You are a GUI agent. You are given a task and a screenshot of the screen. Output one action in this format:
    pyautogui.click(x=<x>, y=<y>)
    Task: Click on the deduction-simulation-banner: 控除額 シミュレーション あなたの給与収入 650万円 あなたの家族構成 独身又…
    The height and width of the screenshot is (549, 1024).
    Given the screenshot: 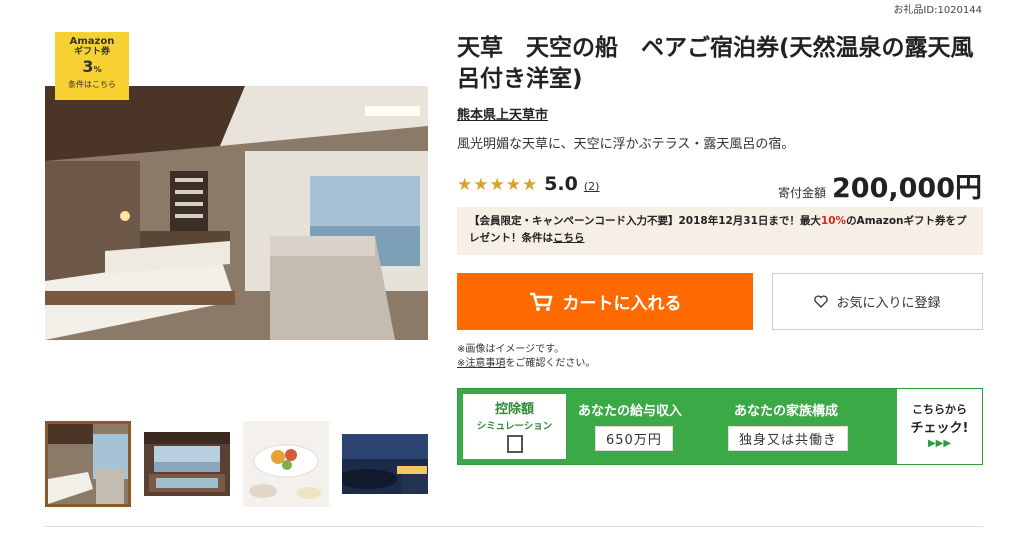 What is the action you would take?
    pyautogui.click(x=720, y=426)
    